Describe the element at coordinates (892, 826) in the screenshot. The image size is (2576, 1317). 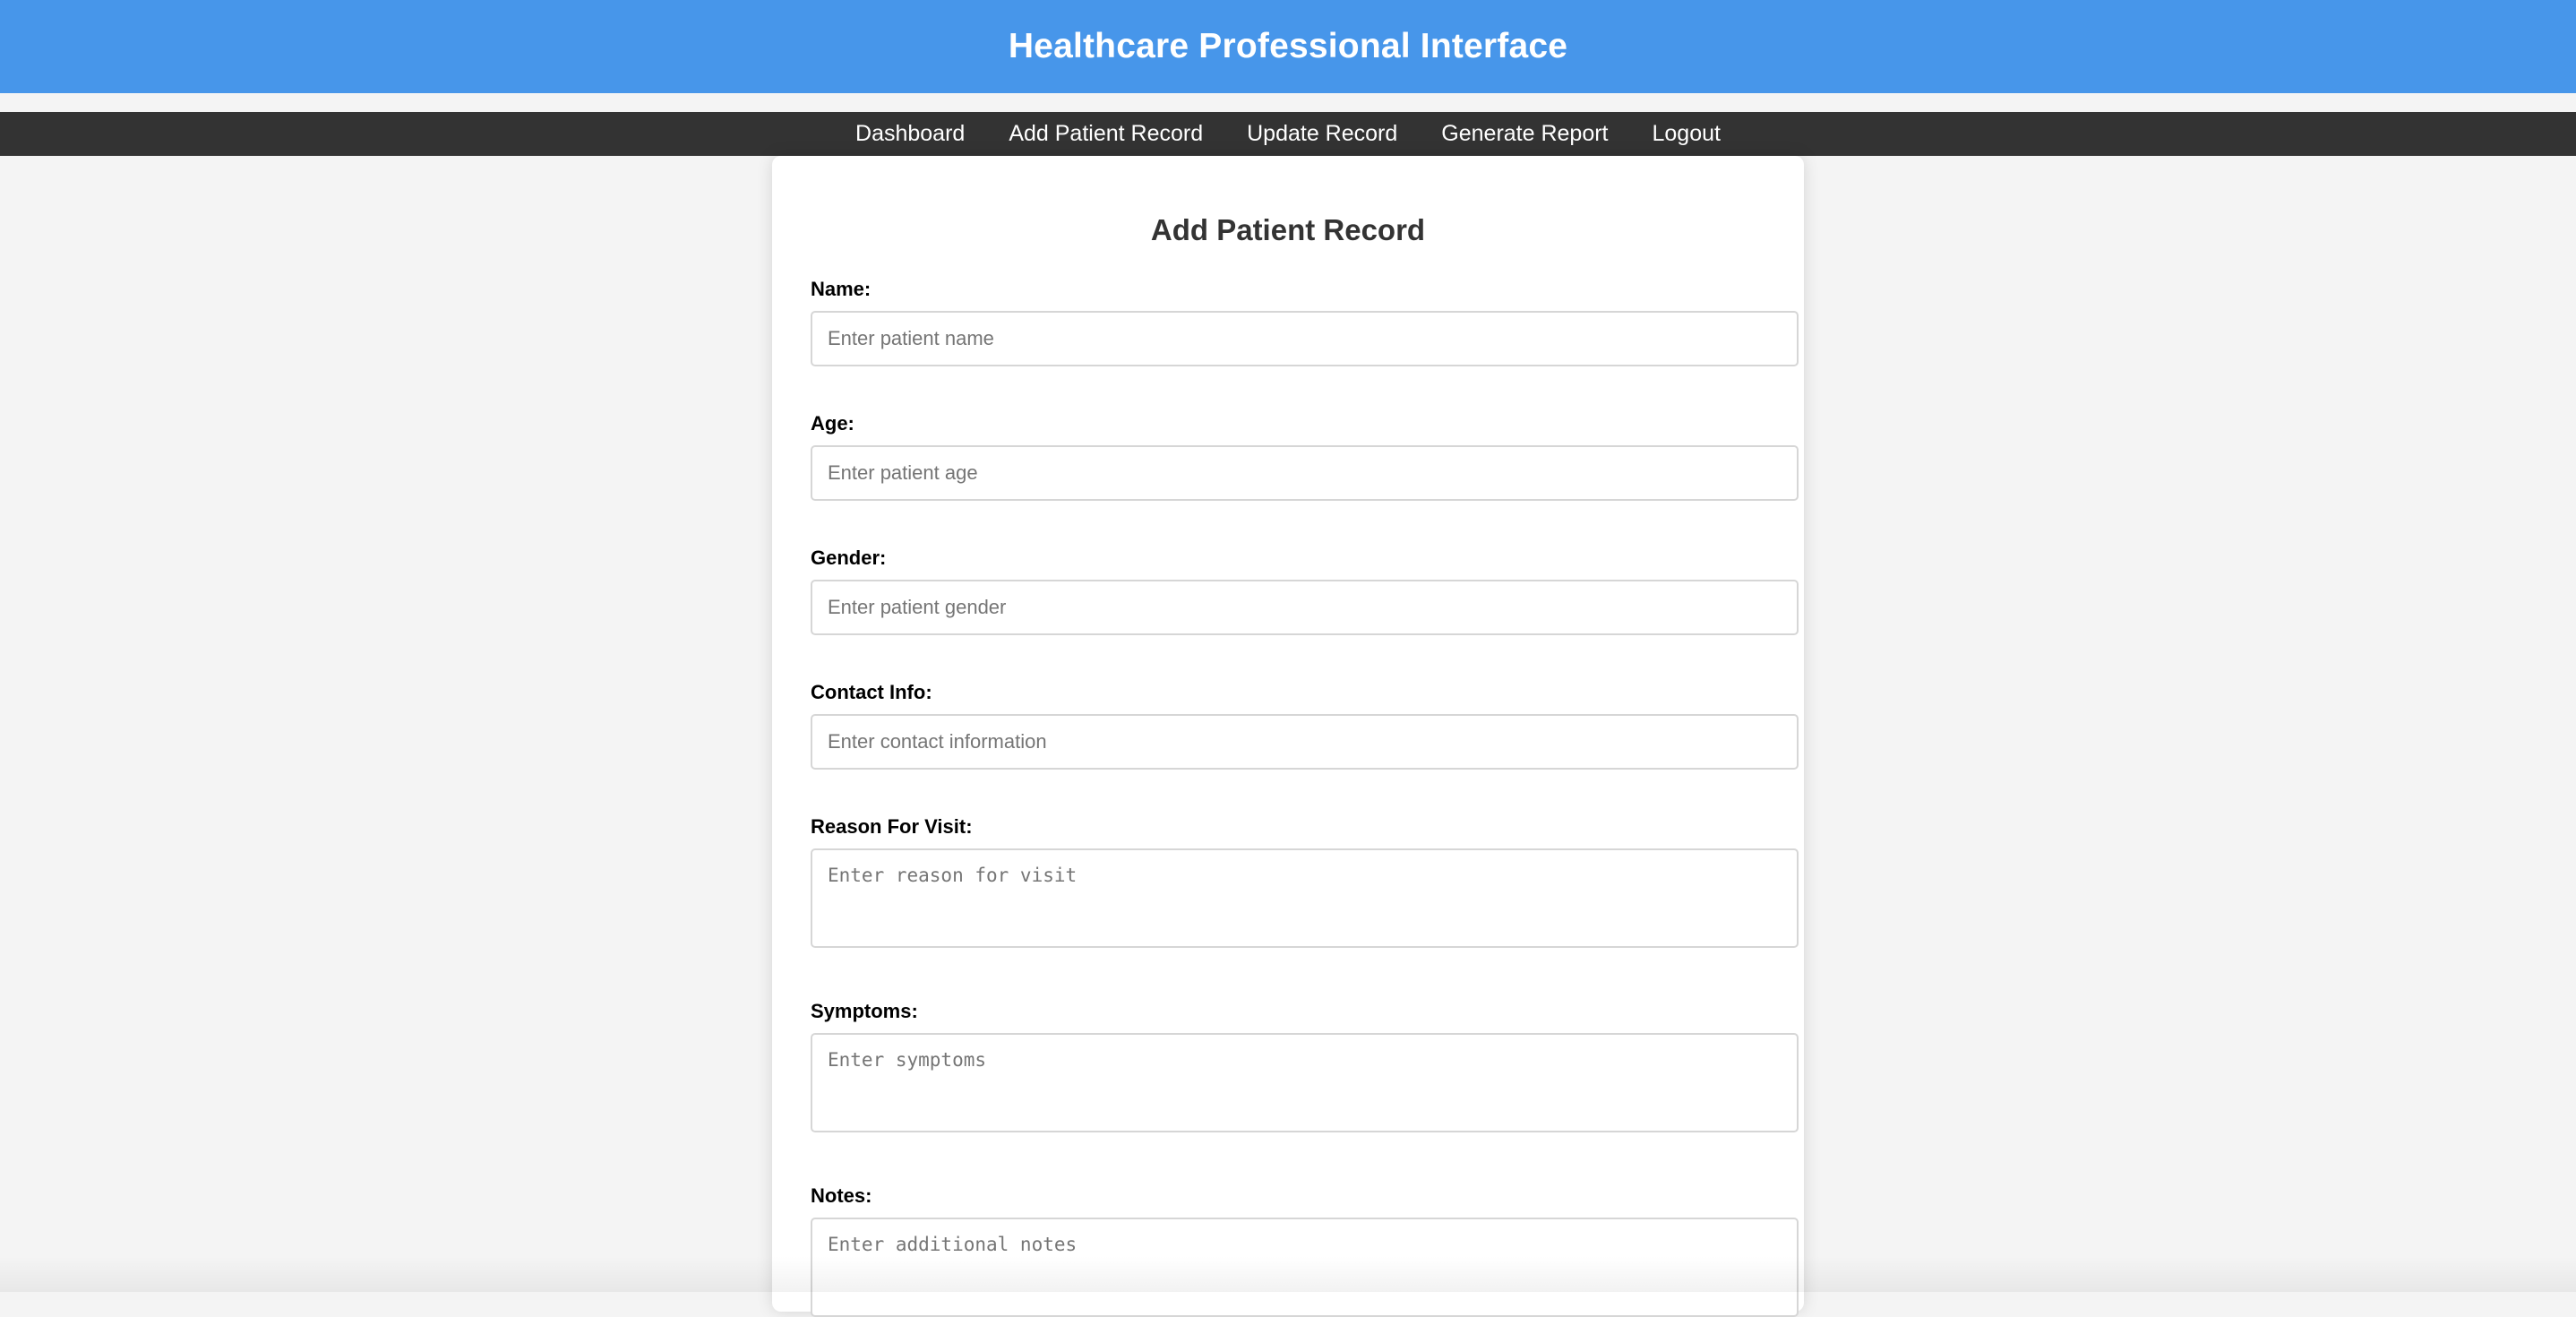
I see `reason-for-visit-label: Reason For Visit:` at that location.